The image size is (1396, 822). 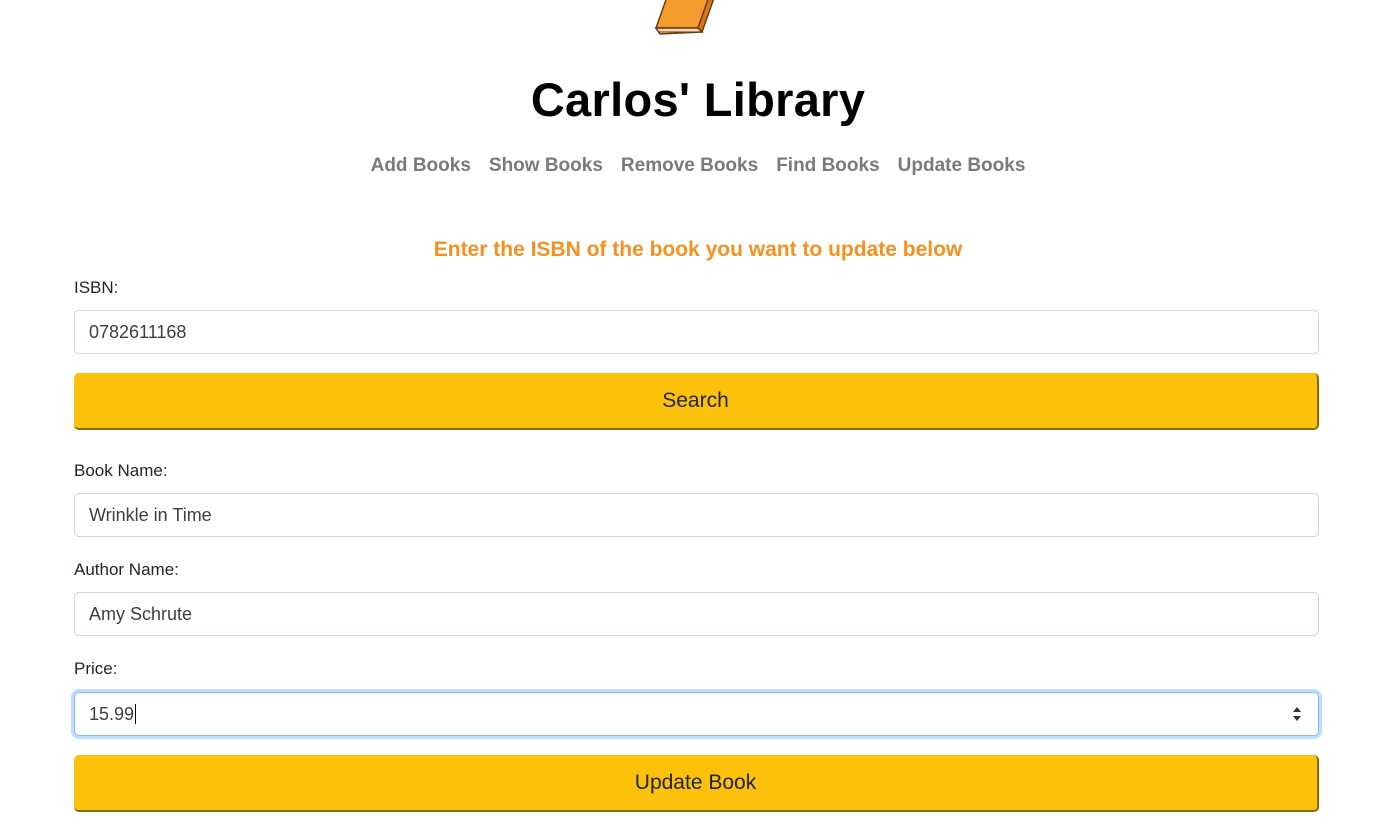 I want to click on isbn-label: ISBN:, so click(x=96, y=287).